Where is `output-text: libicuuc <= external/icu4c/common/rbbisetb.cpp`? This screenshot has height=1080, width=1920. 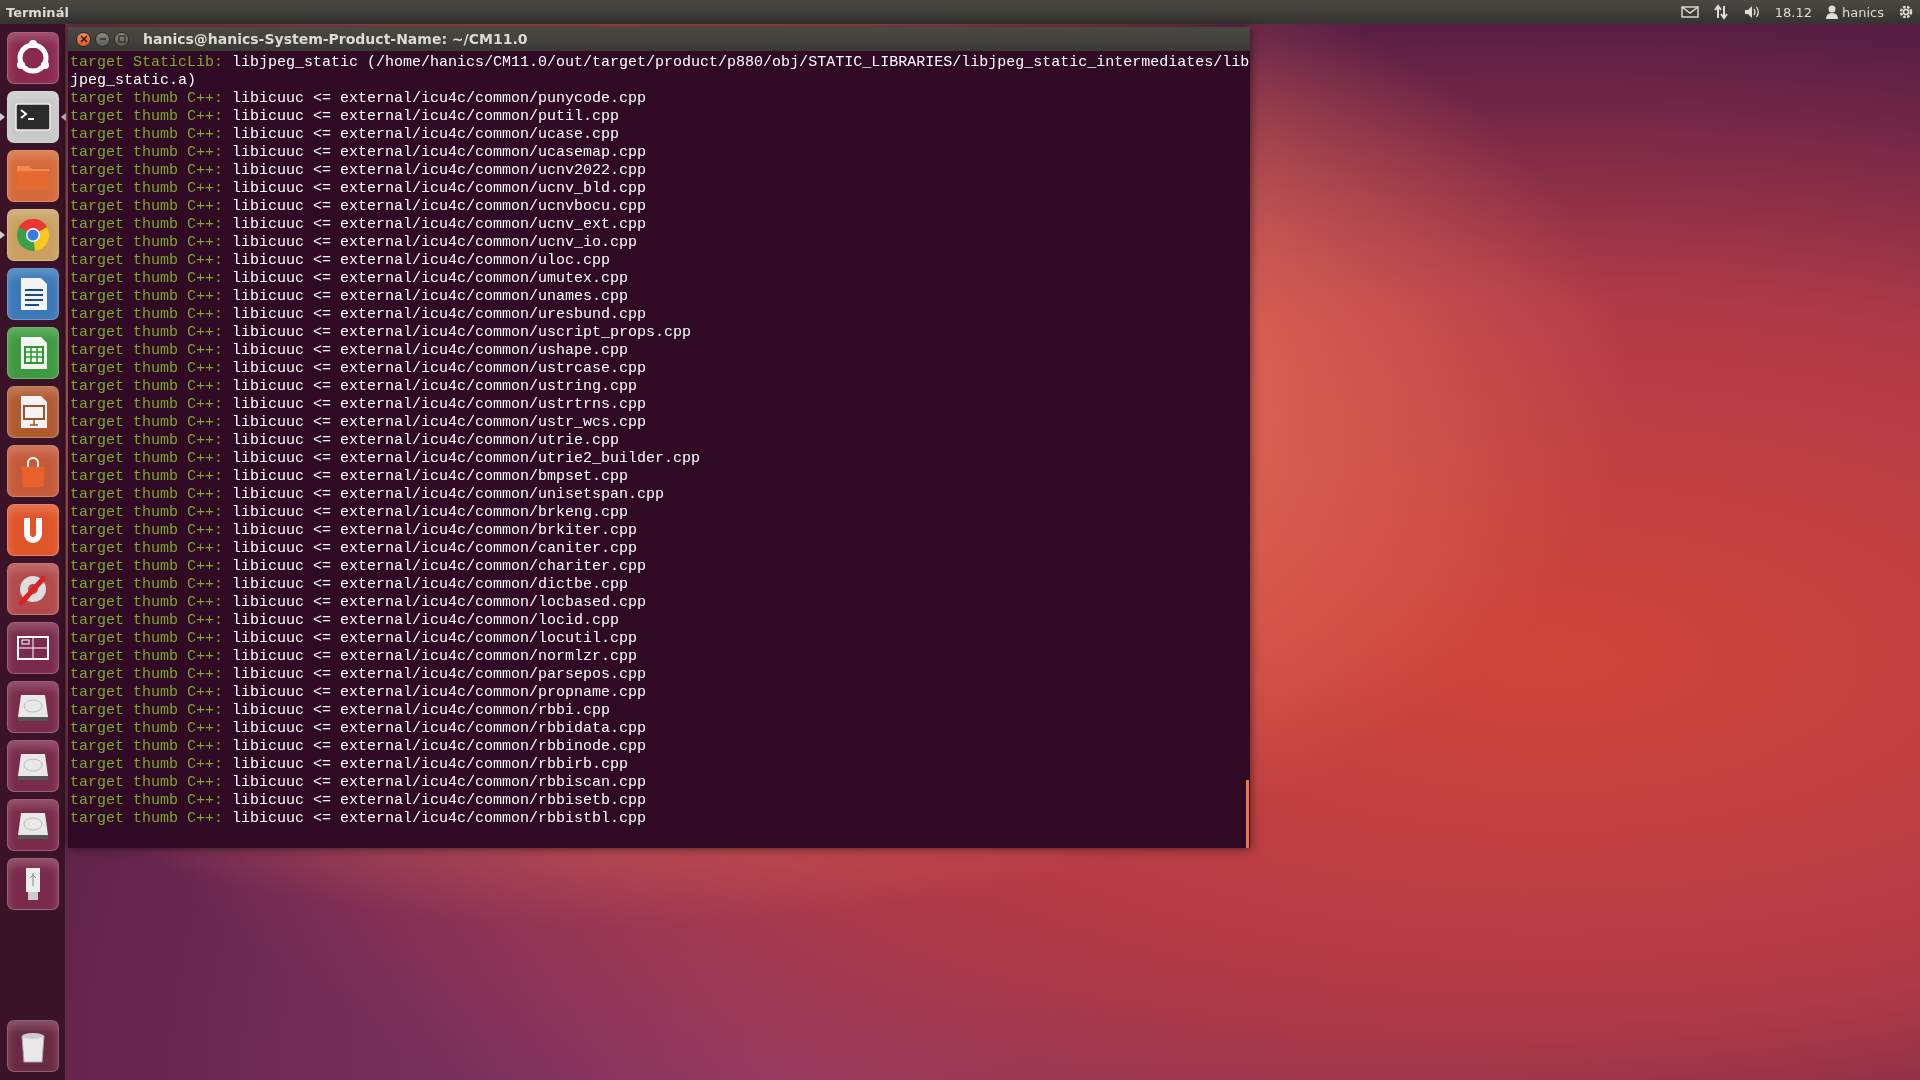
output-text: libicuuc <= external/icu4c/common/rbbisetb.cpp is located at coordinates (439, 800).